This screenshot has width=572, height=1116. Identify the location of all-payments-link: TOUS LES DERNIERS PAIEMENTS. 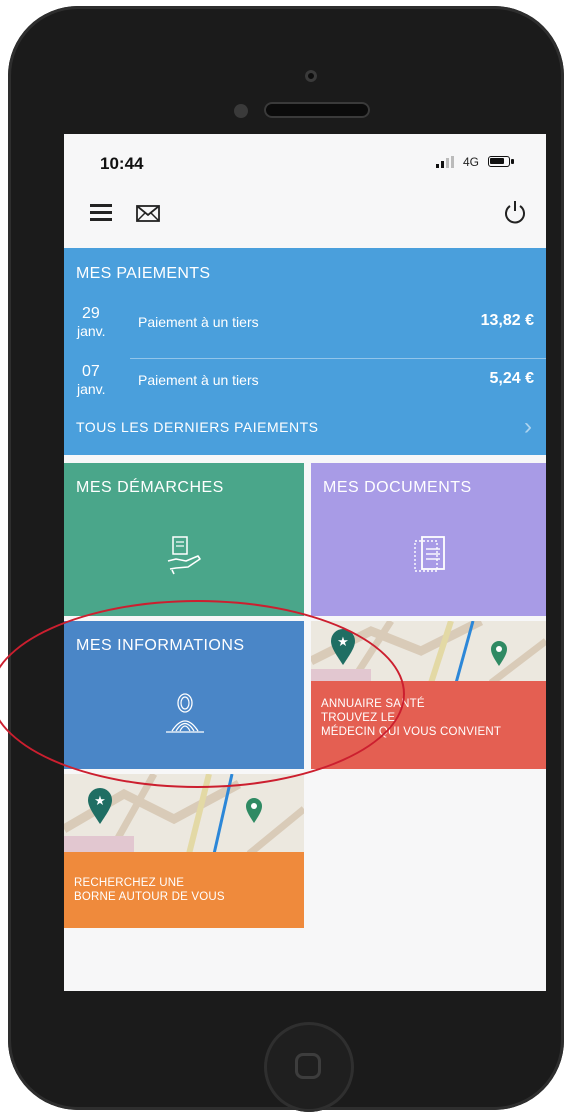
(197, 427).